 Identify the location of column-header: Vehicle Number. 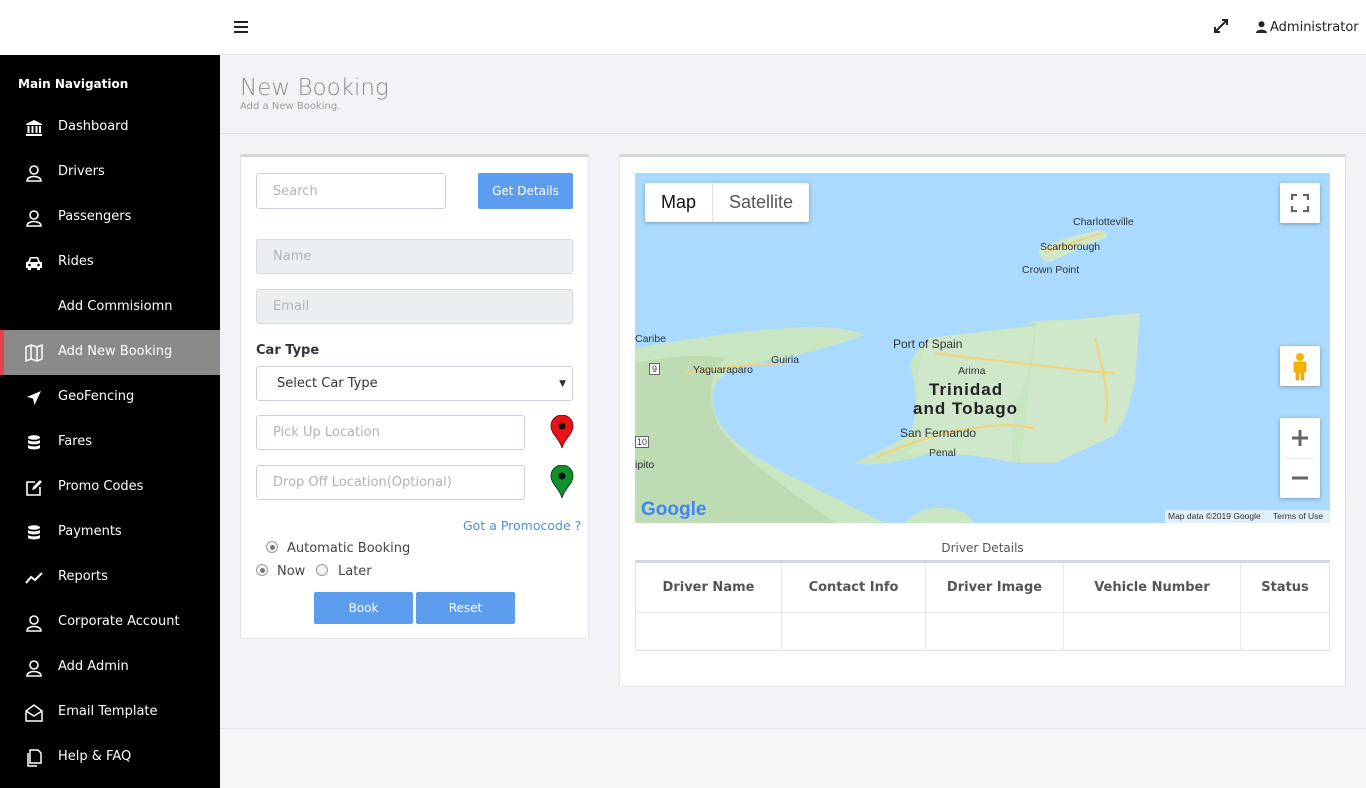
(1152, 588).